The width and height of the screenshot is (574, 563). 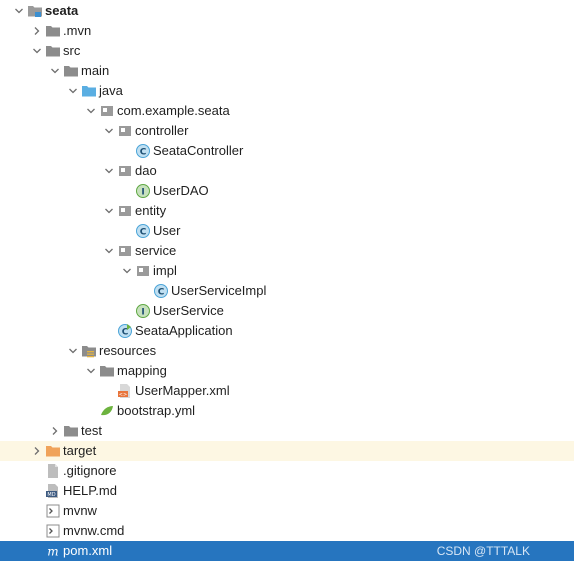 What do you see at coordinates (287, 451) in the screenshot?
I see `tree-node: target` at bounding box center [287, 451].